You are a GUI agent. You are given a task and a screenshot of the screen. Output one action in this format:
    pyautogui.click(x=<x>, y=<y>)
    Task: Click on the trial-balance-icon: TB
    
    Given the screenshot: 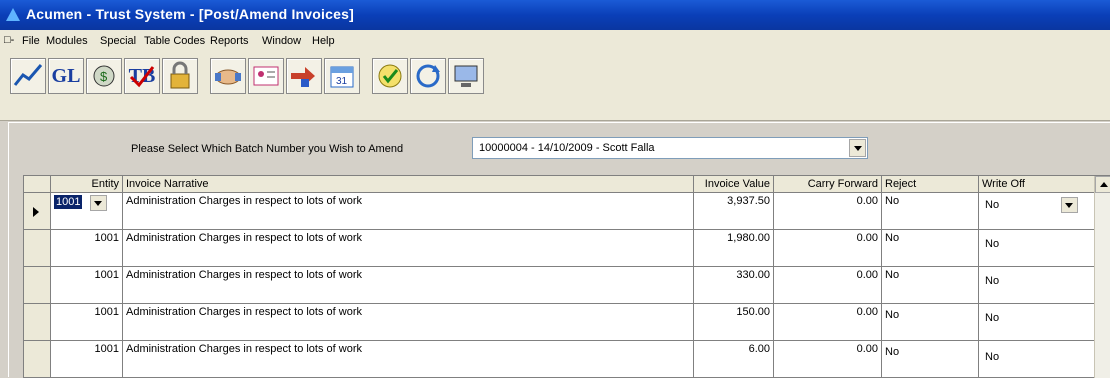 What is the action you would take?
    pyautogui.click(x=142, y=76)
    